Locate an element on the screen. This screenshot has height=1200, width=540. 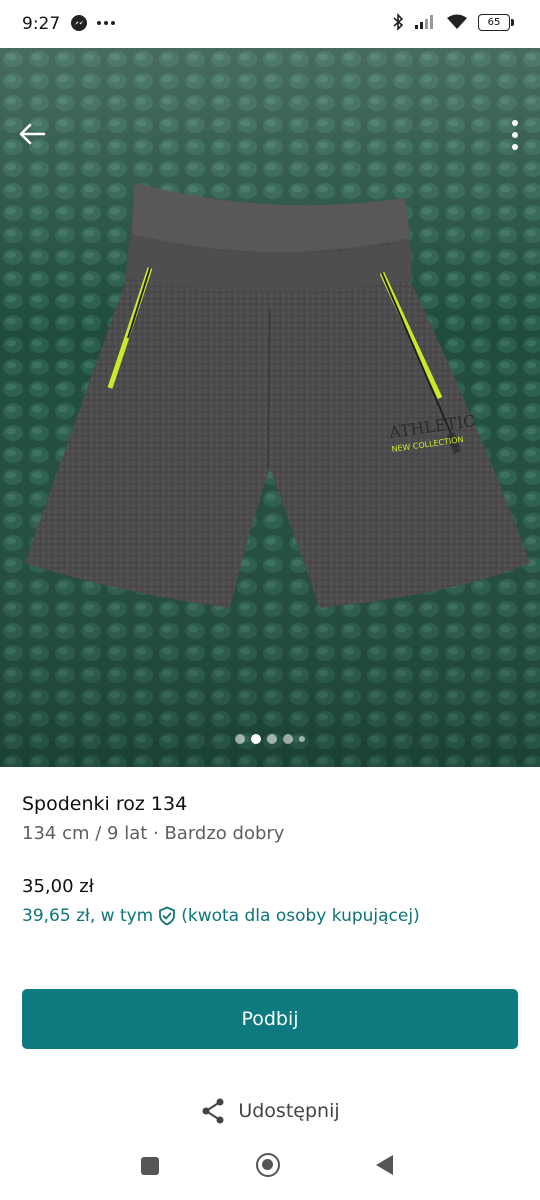
bluetooth-icon is located at coordinates (398, 22).